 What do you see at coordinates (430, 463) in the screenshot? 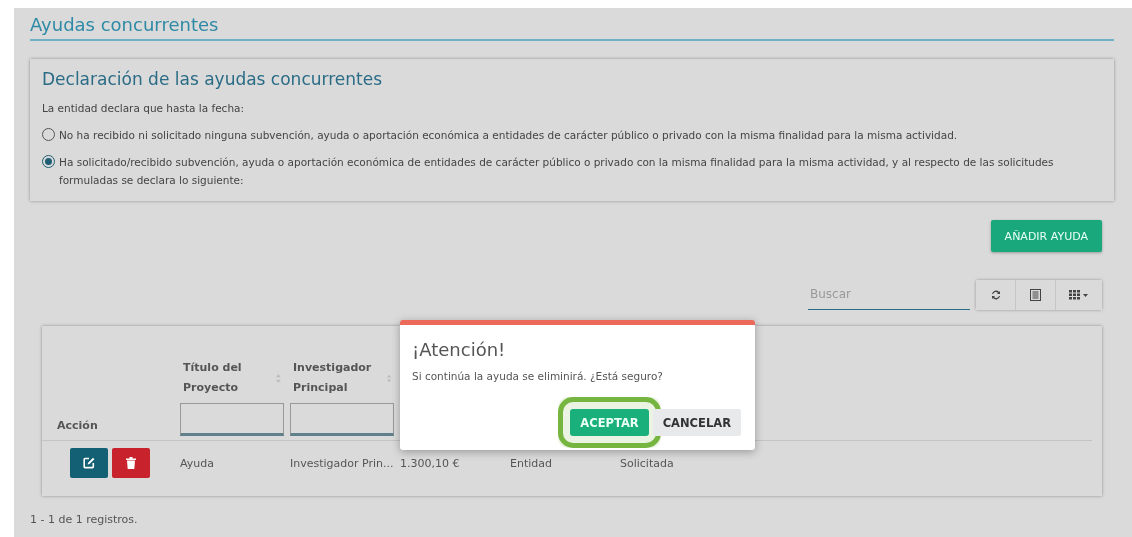
I see `table-cell-text: 1.300,10 €` at bounding box center [430, 463].